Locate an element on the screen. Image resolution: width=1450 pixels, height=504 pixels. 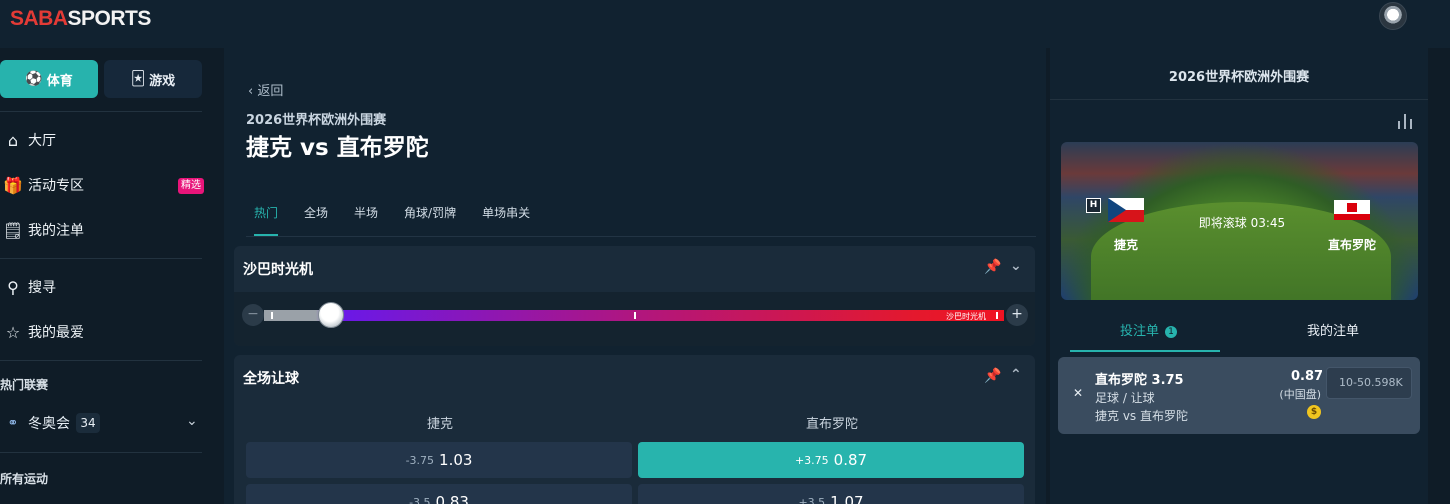
sidebar-item-favorites: ☆ 我的最爱 is located at coordinates (105, 332).